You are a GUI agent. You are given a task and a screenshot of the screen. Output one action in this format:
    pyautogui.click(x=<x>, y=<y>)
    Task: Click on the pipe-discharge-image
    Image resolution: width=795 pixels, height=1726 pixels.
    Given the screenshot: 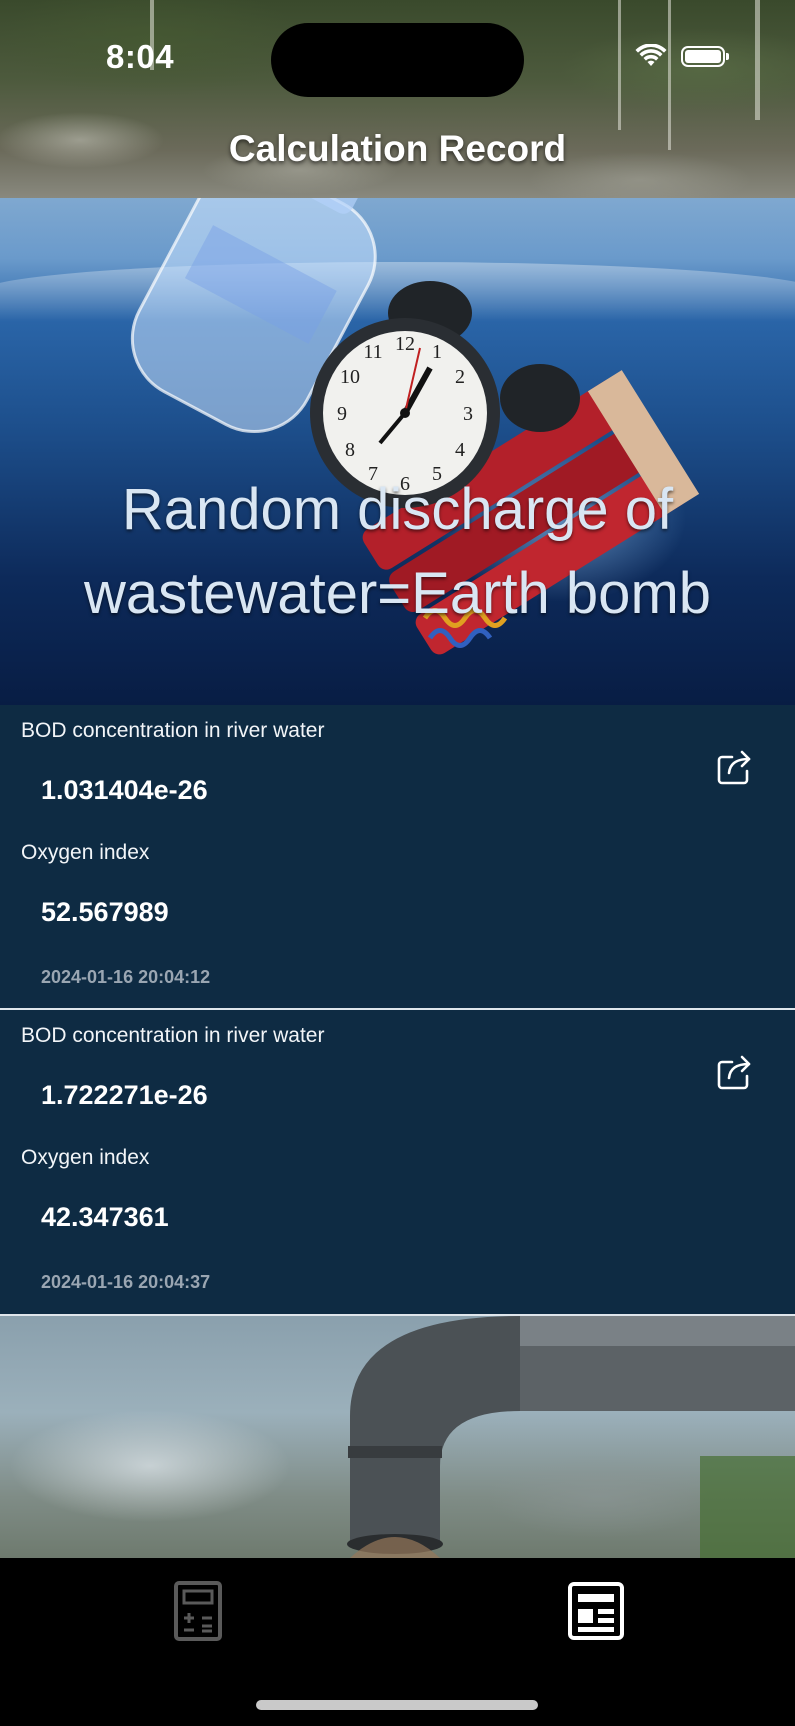 What is the action you would take?
    pyautogui.click(x=397, y=1437)
    